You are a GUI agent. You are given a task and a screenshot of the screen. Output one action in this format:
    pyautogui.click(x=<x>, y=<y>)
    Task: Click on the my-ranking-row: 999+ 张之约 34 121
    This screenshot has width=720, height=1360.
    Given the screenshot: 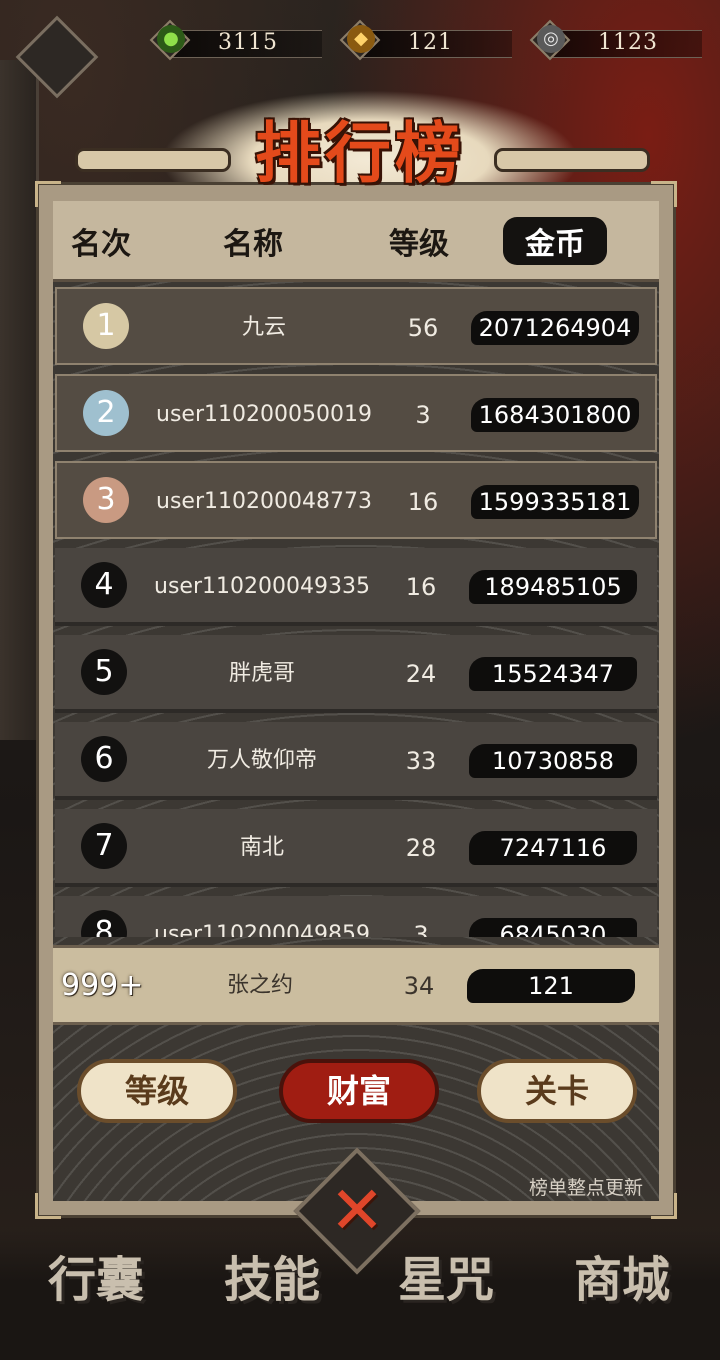 What is the action you would take?
    pyautogui.click(x=356, y=985)
    